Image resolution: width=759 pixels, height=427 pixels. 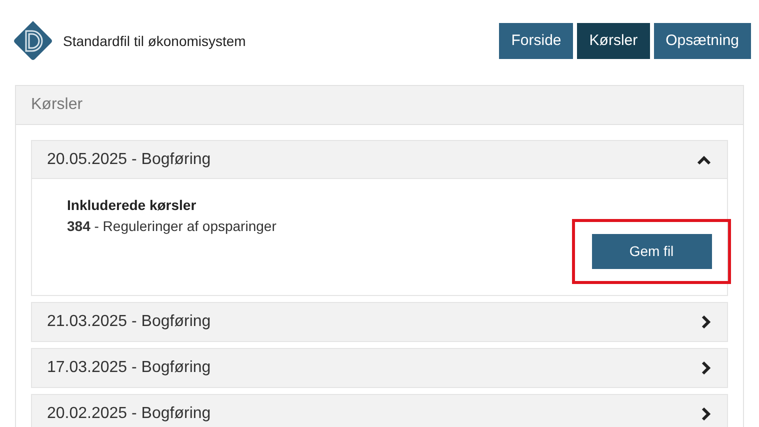 What do you see at coordinates (379, 368) in the screenshot?
I see `run-header: 17.03.2025 - Bogføring` at bounding box center [379, 368].